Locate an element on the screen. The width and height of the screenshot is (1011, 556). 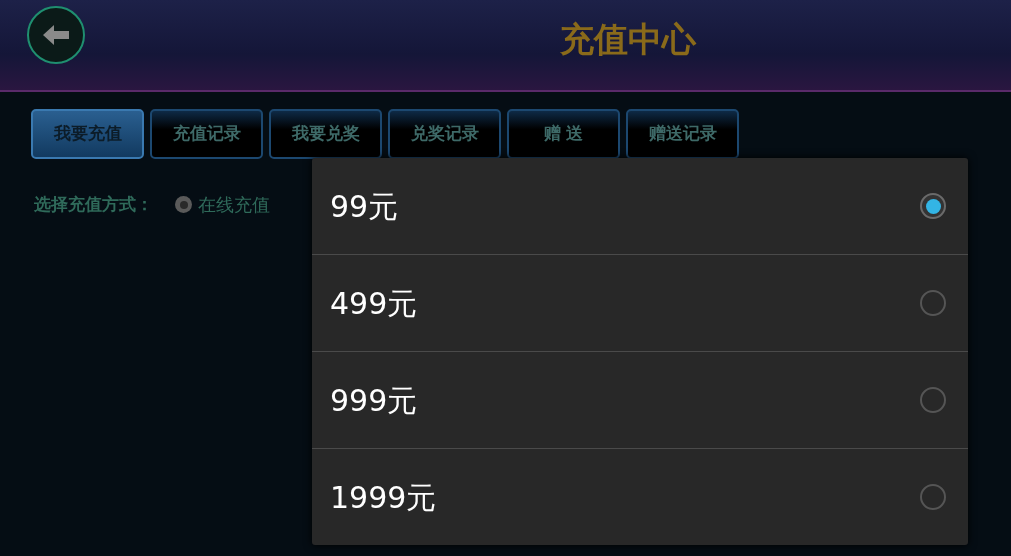
amount-option: 499元 is located at coordinates (640, 302).